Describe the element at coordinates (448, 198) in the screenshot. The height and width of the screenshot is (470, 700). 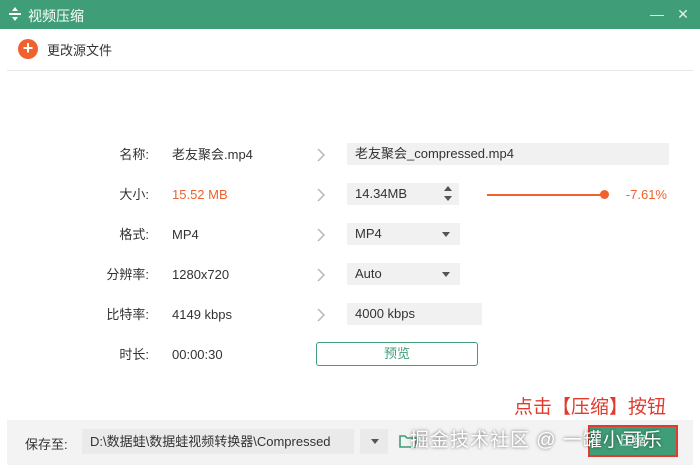
I see `decrease-arrow-icon` at that location.